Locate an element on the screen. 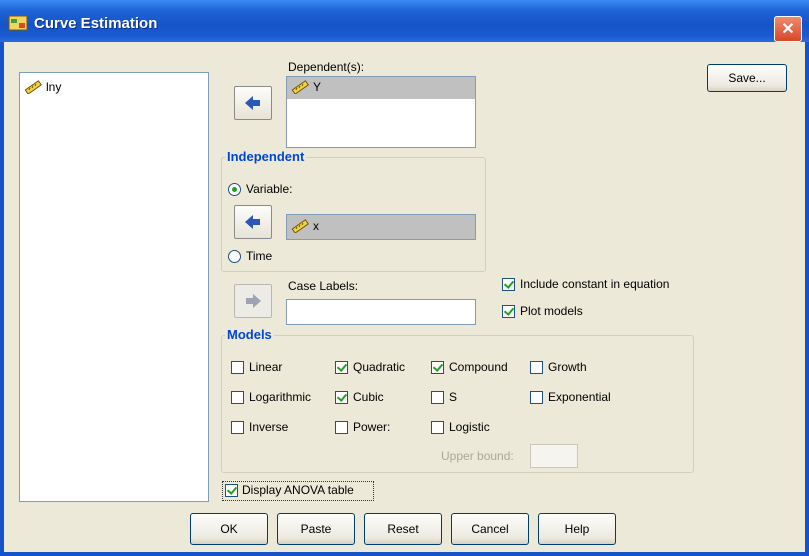  include-constant-checkbox is located at coordinates (508, 284).